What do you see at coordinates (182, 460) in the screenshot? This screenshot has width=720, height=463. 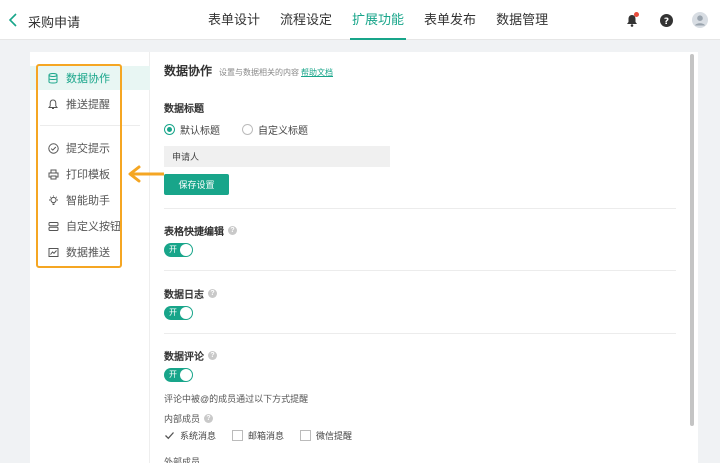 I see `external-members-label: 外部成员` at bounding box center [182, 460].